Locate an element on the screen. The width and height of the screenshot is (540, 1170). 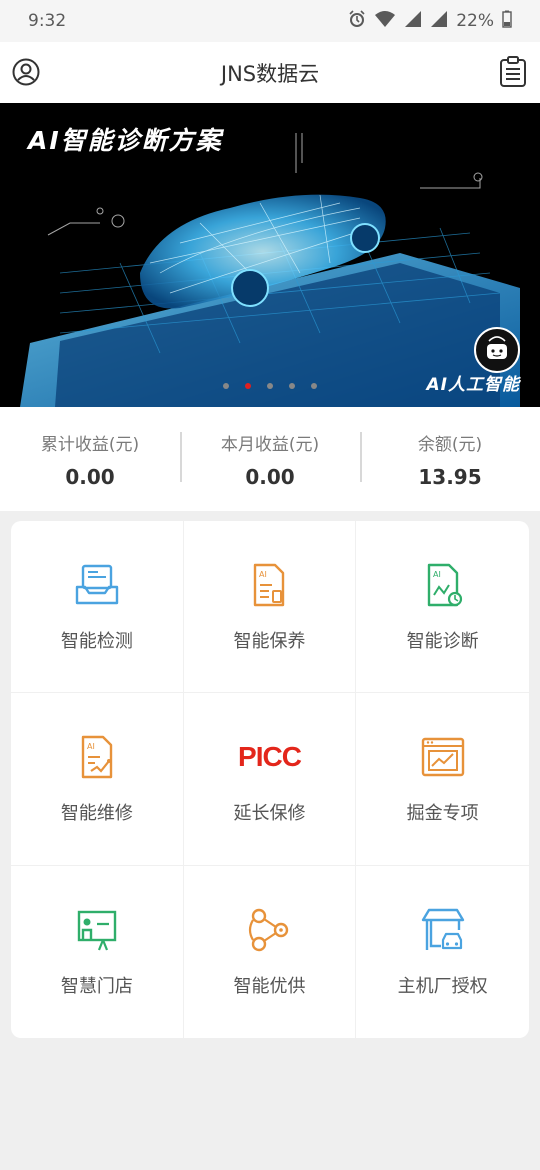
page-title: JNS数据云 is located at coordinates (270, 73).